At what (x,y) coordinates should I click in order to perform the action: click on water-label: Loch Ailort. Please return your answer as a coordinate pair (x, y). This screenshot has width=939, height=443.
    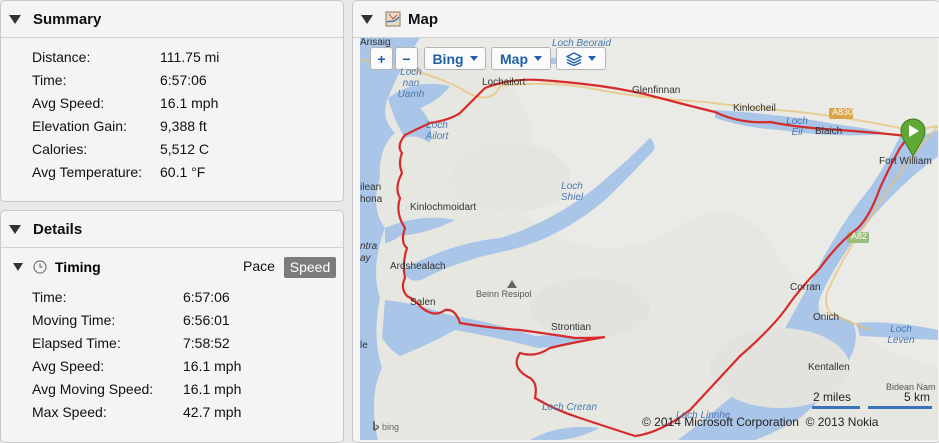
    Looking at the image, I should click on (437, 131).